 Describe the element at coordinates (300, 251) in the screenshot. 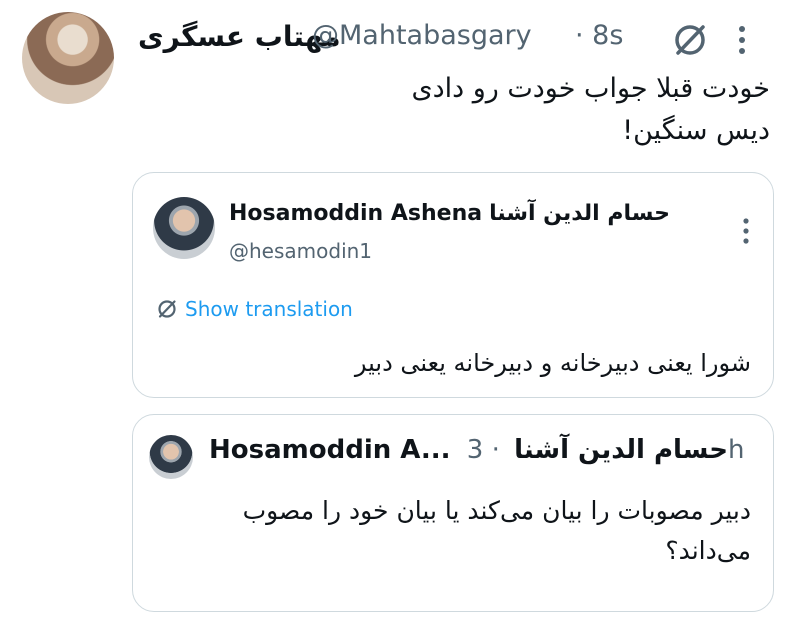

I see `quoted-author-handle: @hesamodin1` at that location.